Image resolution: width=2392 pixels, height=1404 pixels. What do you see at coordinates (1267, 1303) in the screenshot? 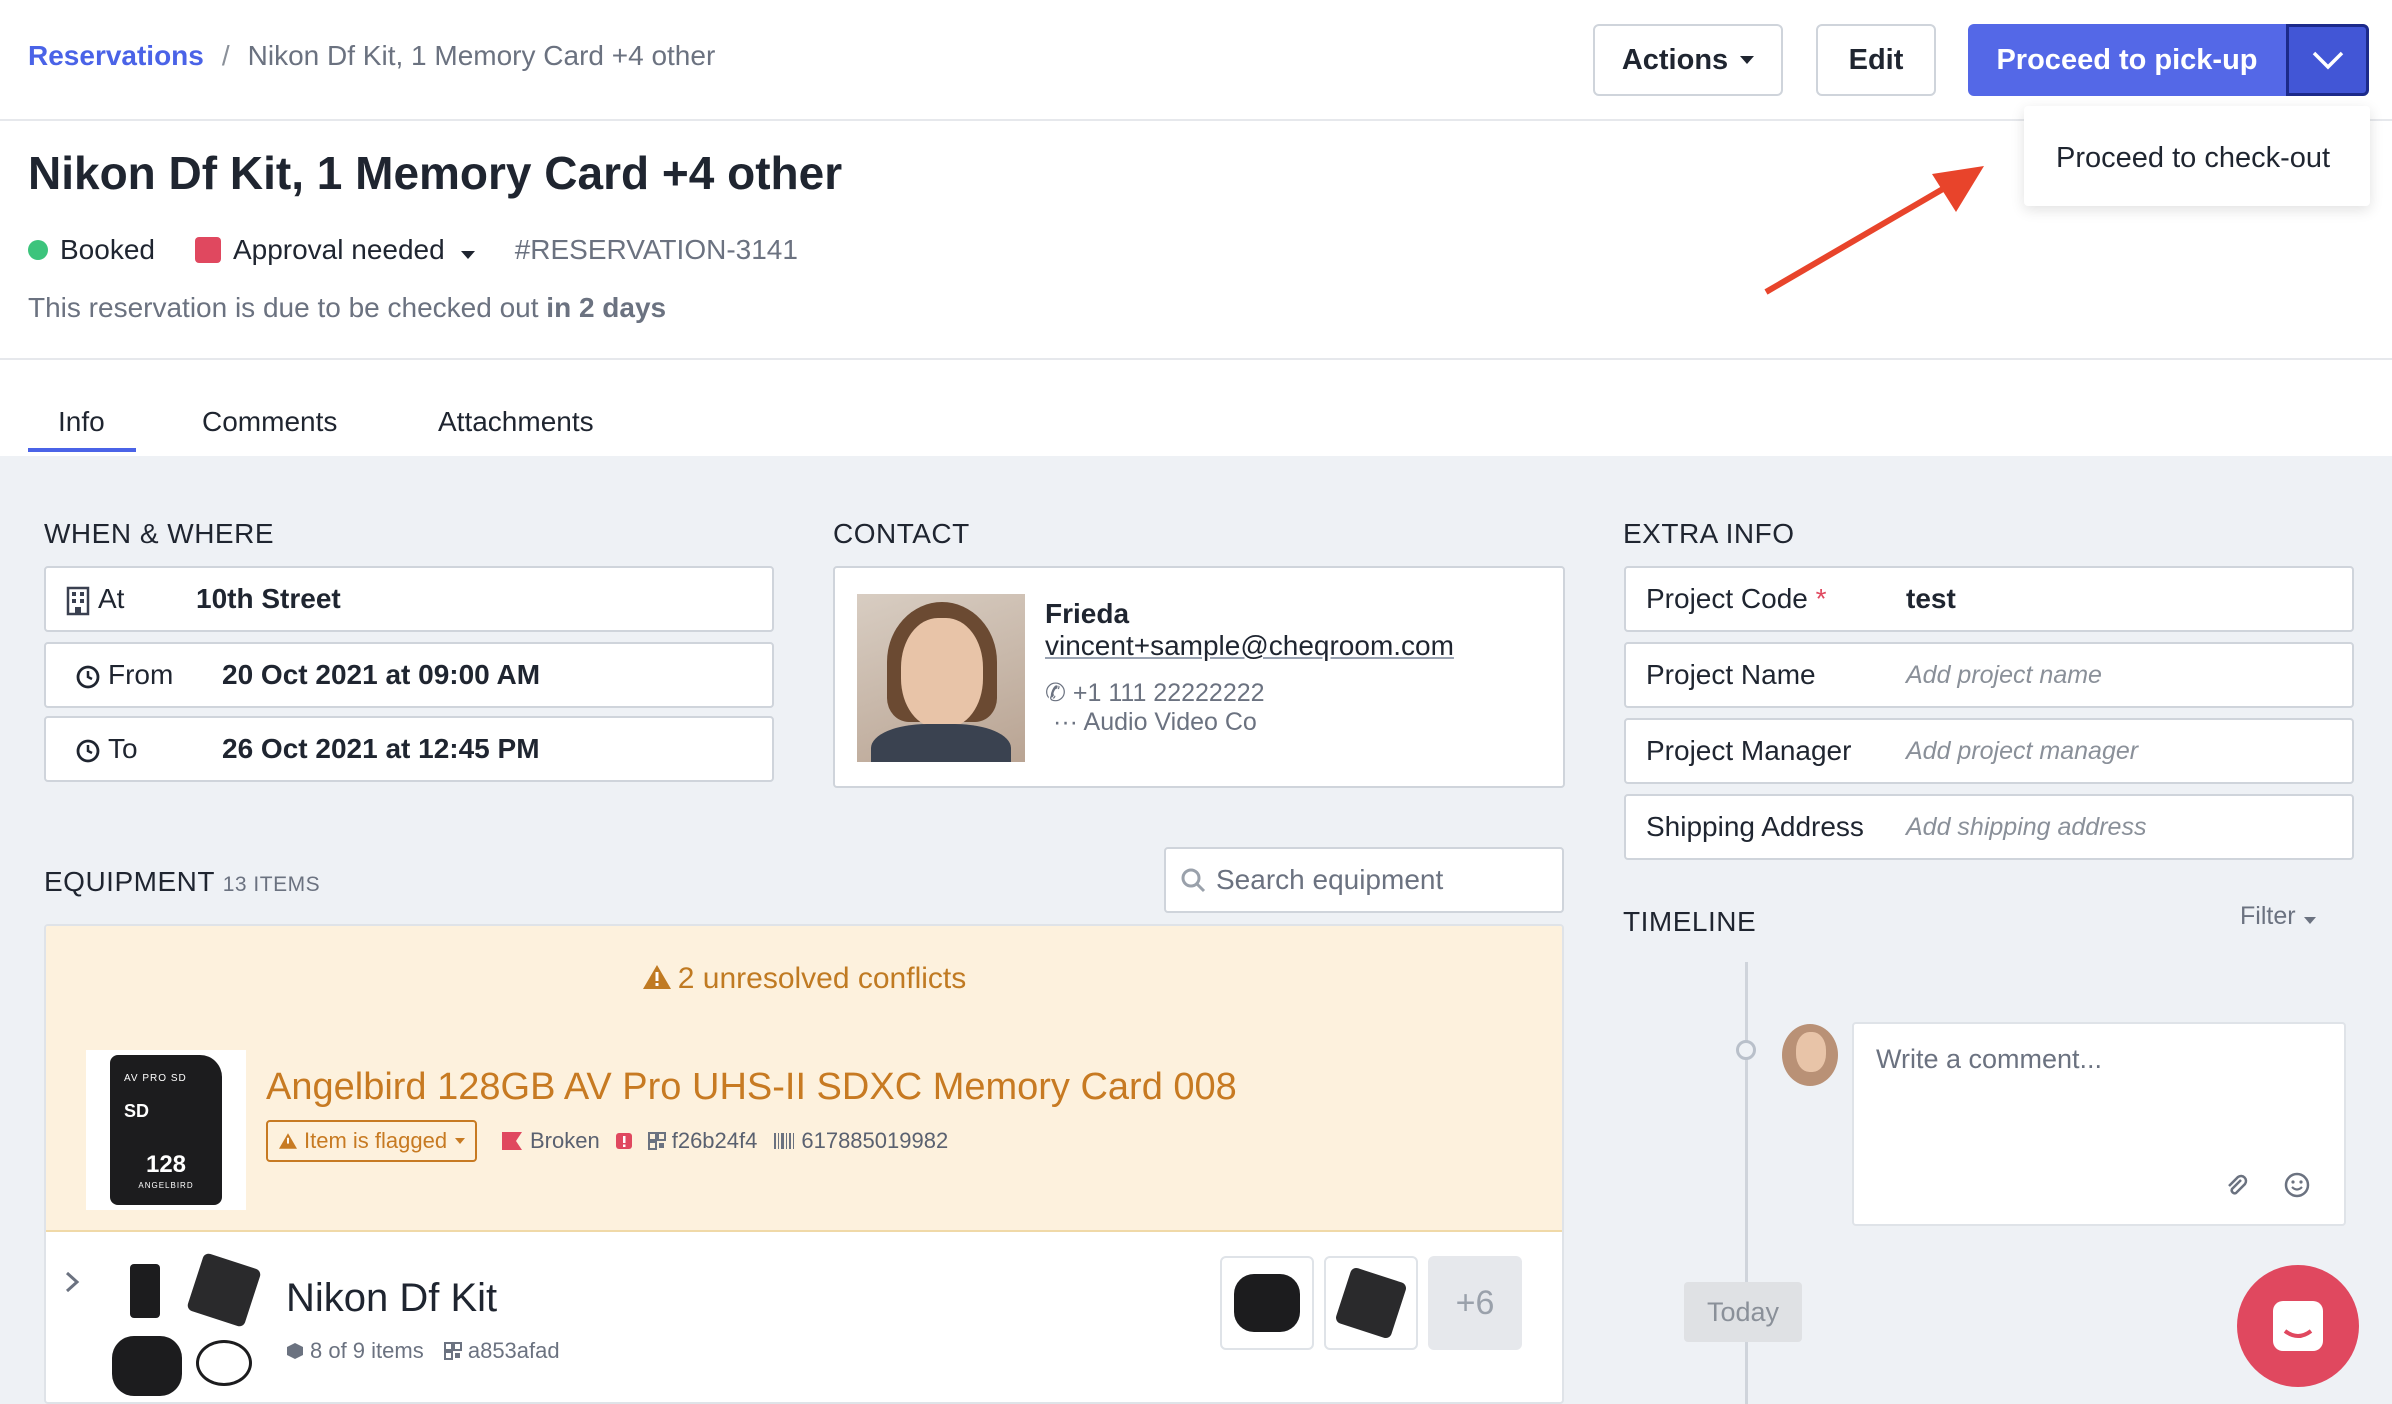
I see `kit-thumbnail-camera-case` at bounding box center [1267, 1303].